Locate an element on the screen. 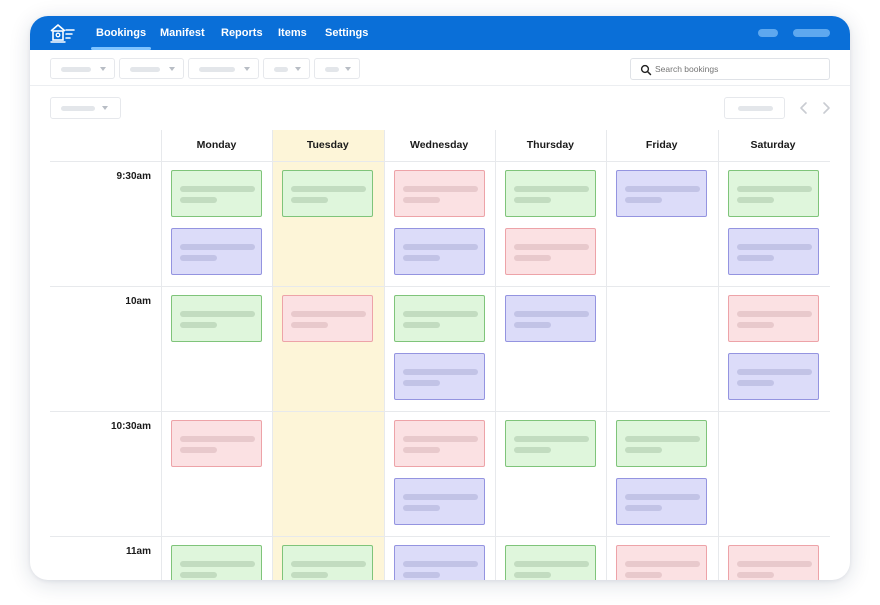 The width and height of the screenshot is (880, 605). nav-reports: Reports is located at coordinates (242, 33).